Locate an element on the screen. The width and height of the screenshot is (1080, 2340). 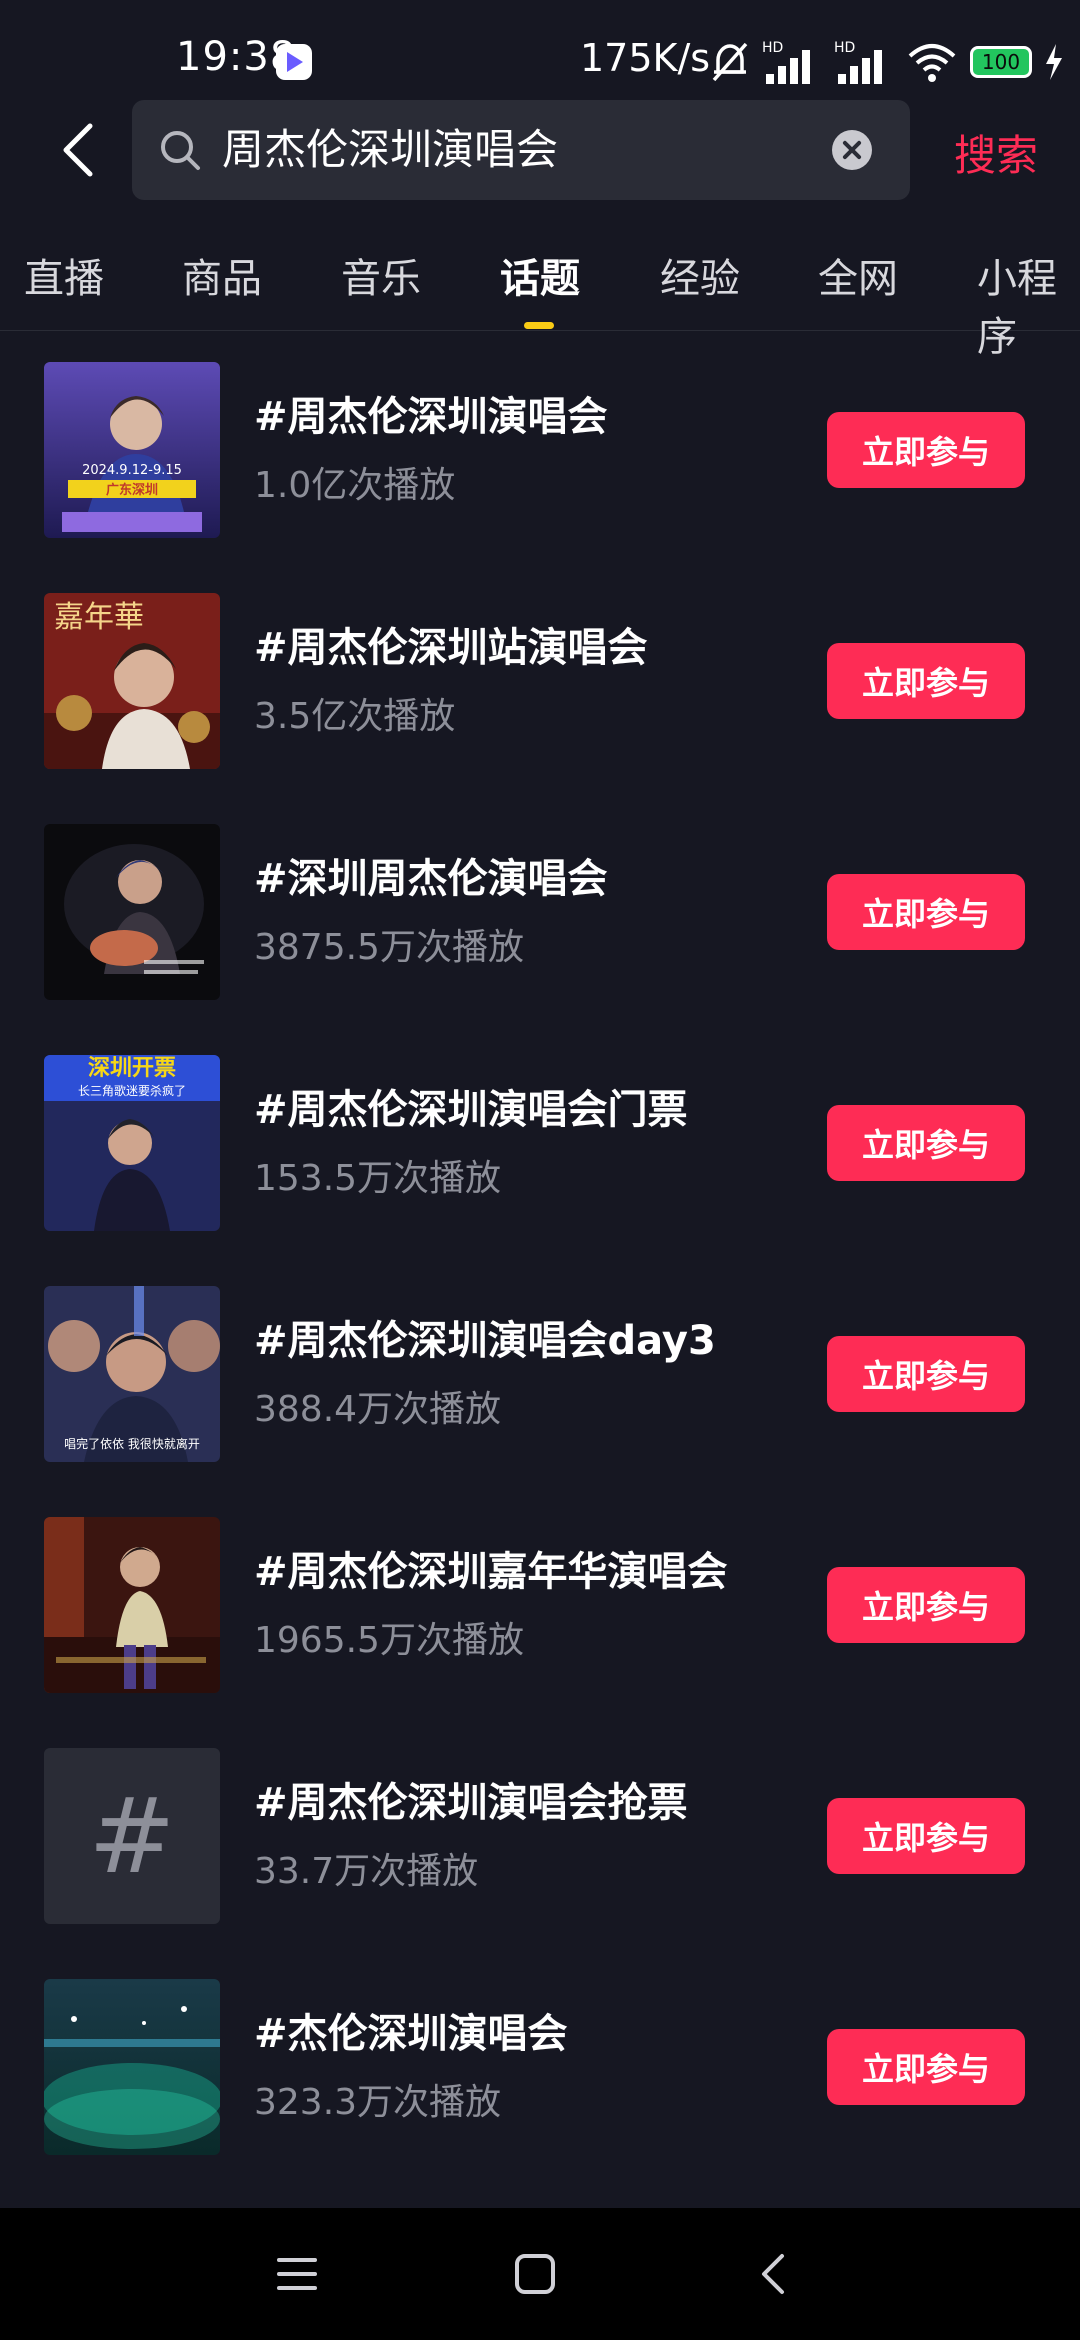
back-arrow-icon is located at coordinates (773, 2274).